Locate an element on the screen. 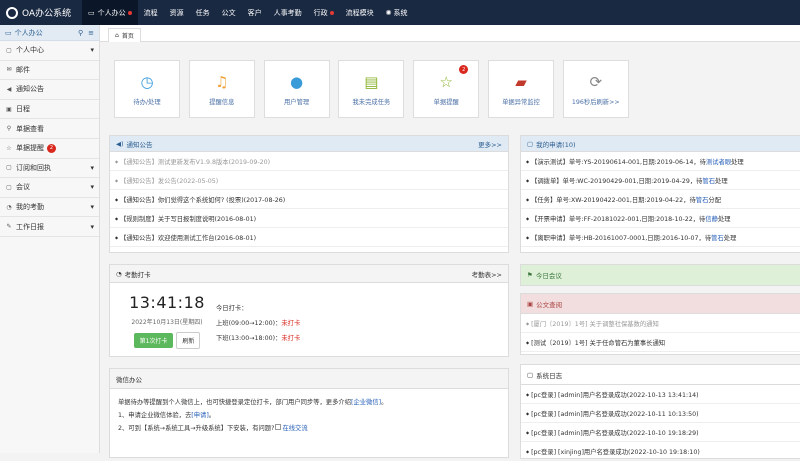  top-nav-label: 人事考勤 is located at coordinates (287, 12).